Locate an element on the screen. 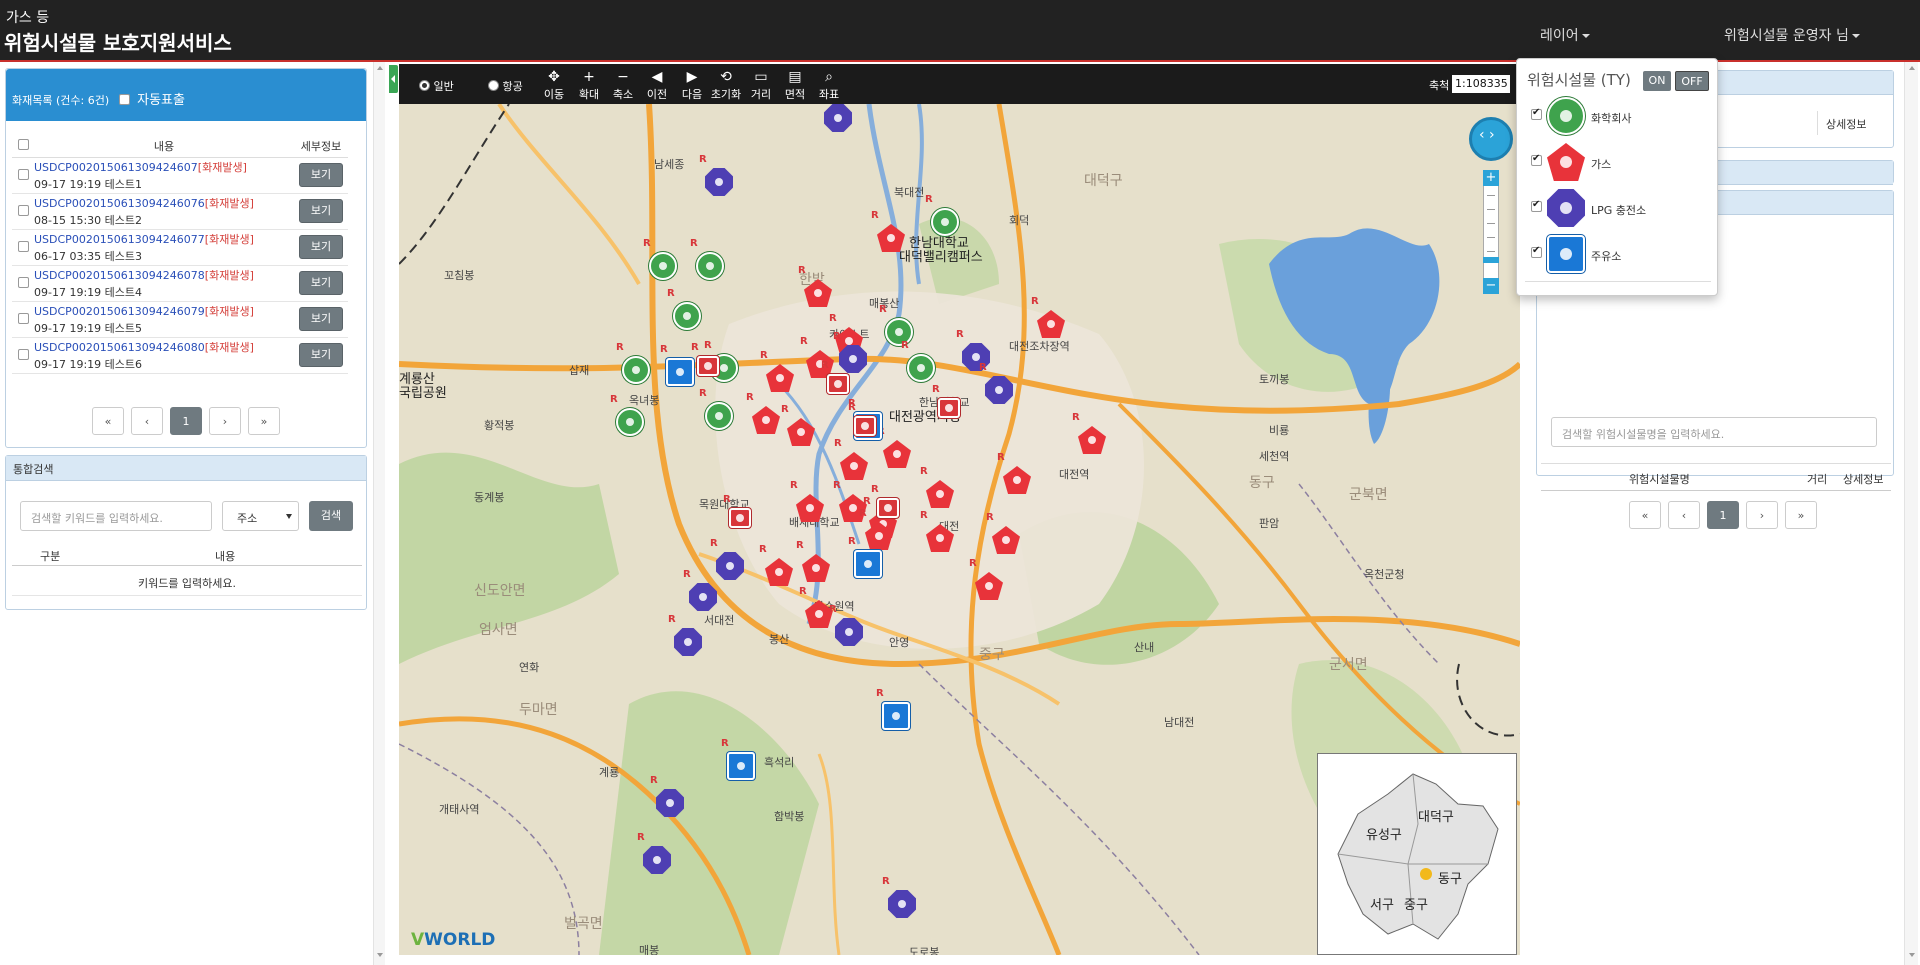 The width and height of the screenshot is (1920, 965). radio-normal is located at coordinates (424, 85).